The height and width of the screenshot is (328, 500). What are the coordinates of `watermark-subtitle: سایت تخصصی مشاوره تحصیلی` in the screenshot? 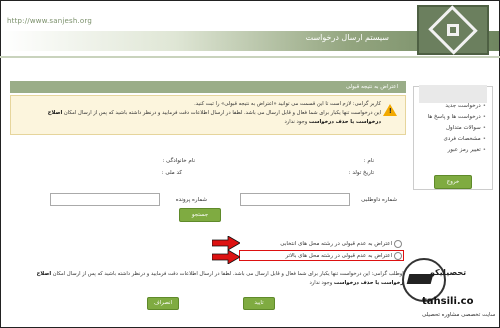 It's located at (459, 315).